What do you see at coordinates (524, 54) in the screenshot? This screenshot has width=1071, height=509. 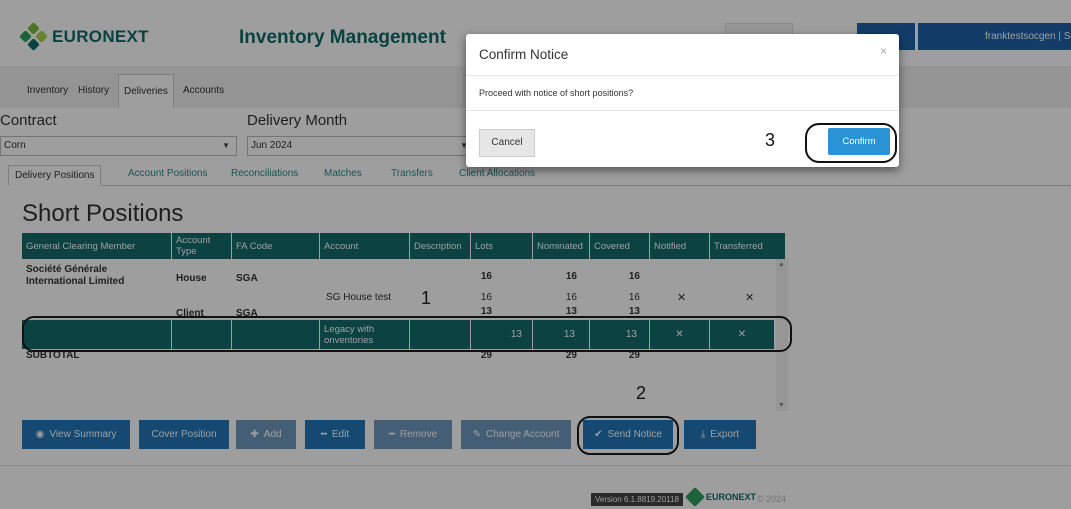 I see `dialog-title: Confirm Notice` at bounding box center [524, 54].